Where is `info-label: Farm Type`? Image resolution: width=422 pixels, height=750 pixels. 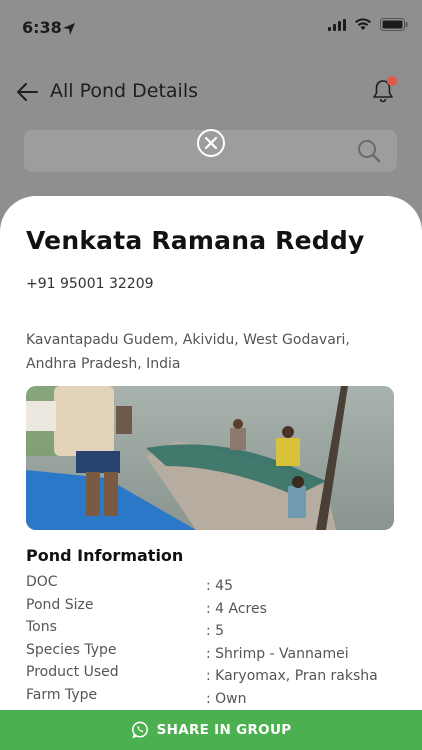
info-label: Farm Type is located at coordinates (62, 694).